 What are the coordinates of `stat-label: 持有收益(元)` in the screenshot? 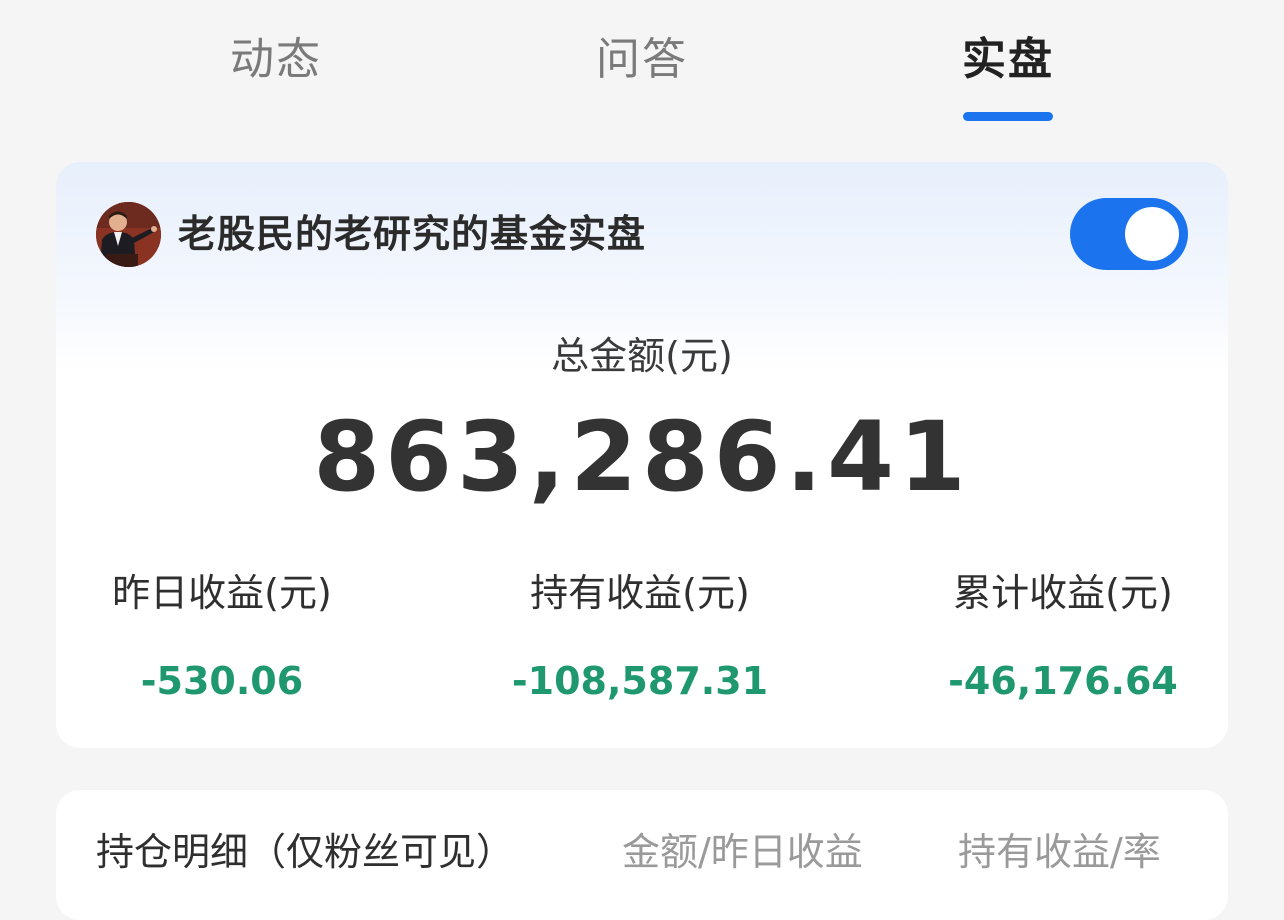 It's located at (640, 593).